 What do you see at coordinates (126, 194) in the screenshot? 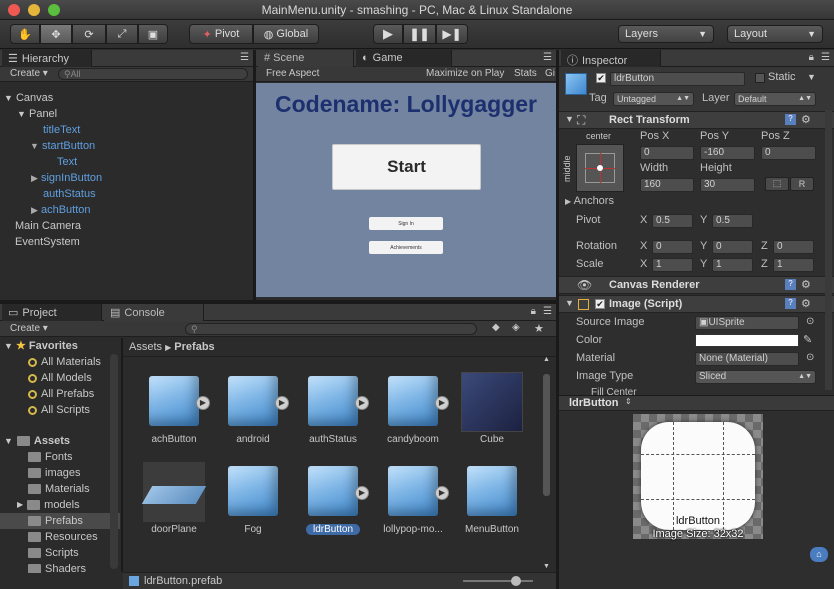
I see `tree-item-authstatus: authStatus` at bounding box center [126, 194].